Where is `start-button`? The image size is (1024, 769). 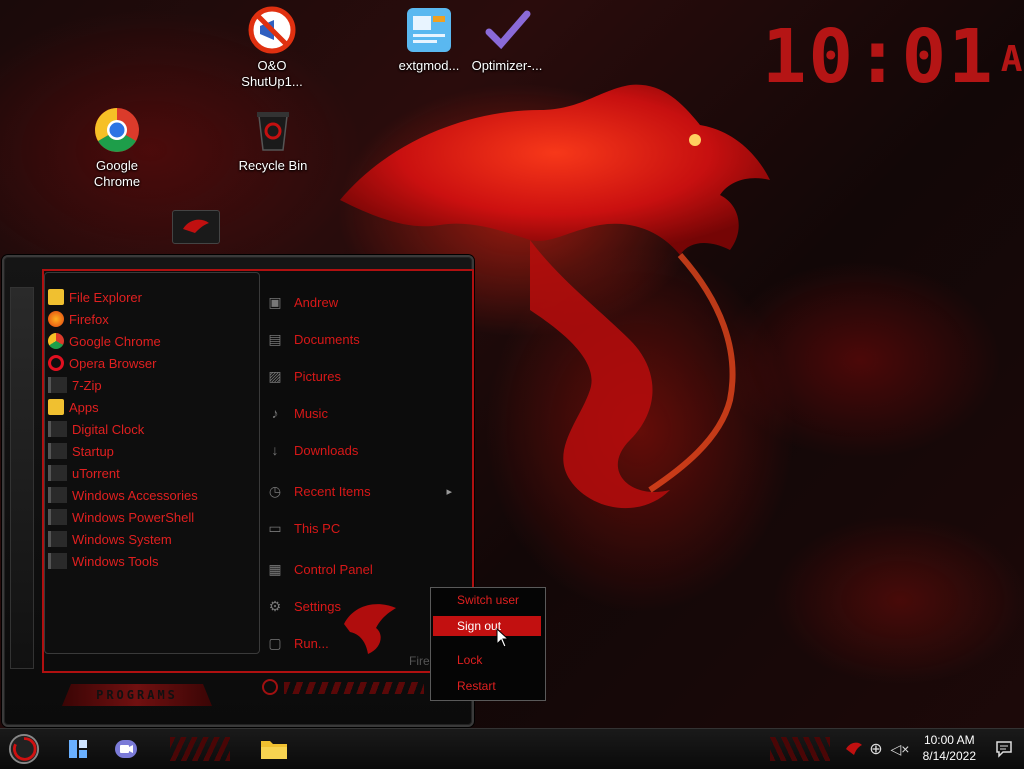
start-button is located at coordinates (24, 749).